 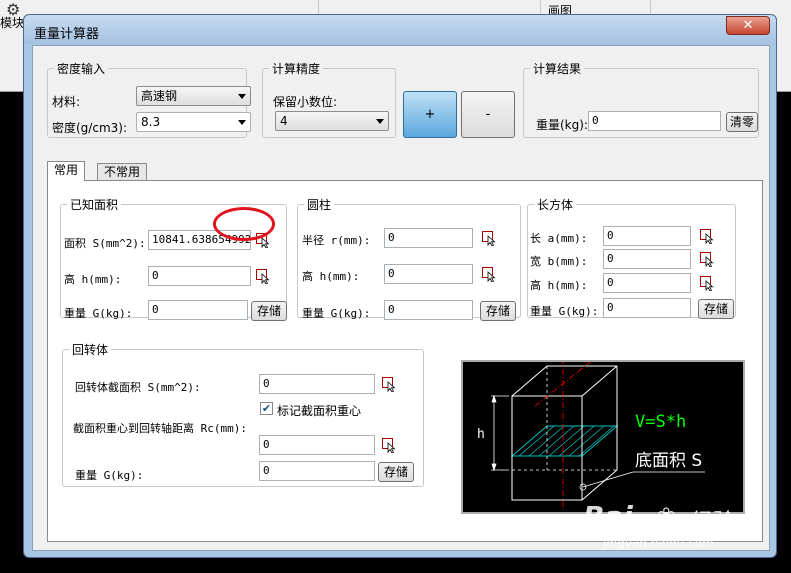 I want to click on density-label: 密度(g/cm3):, so click(x=89, y=128).